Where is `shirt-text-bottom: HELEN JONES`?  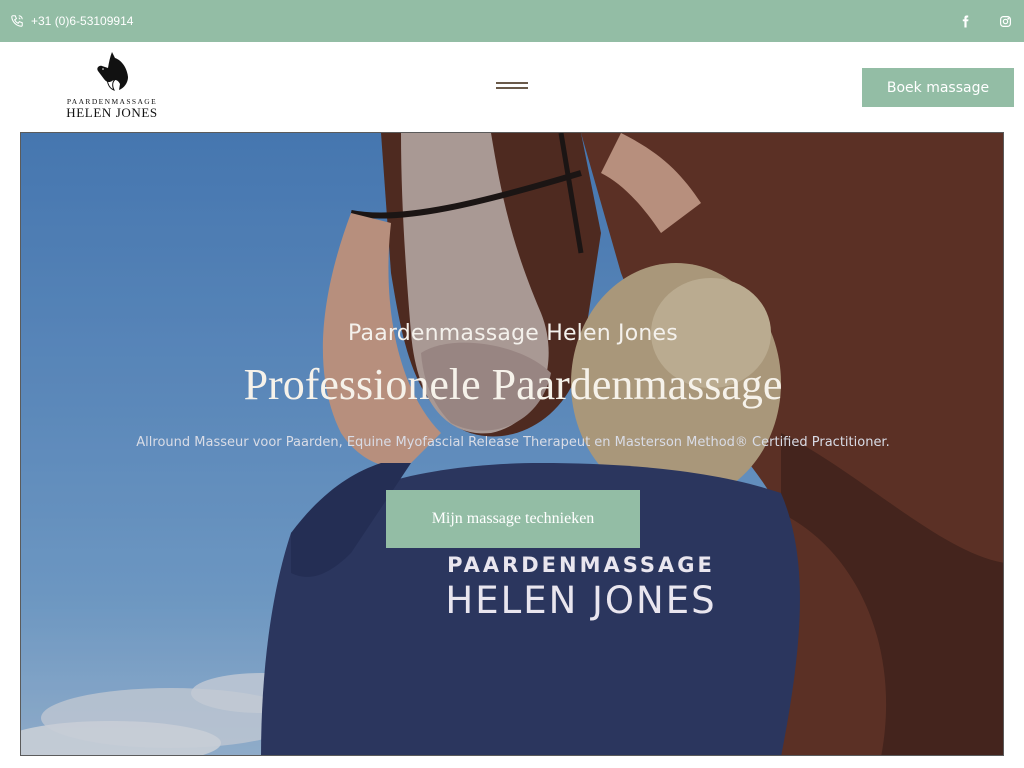 shirt-text-bottom: HELEN JONES is located at coordinates (581, 600).